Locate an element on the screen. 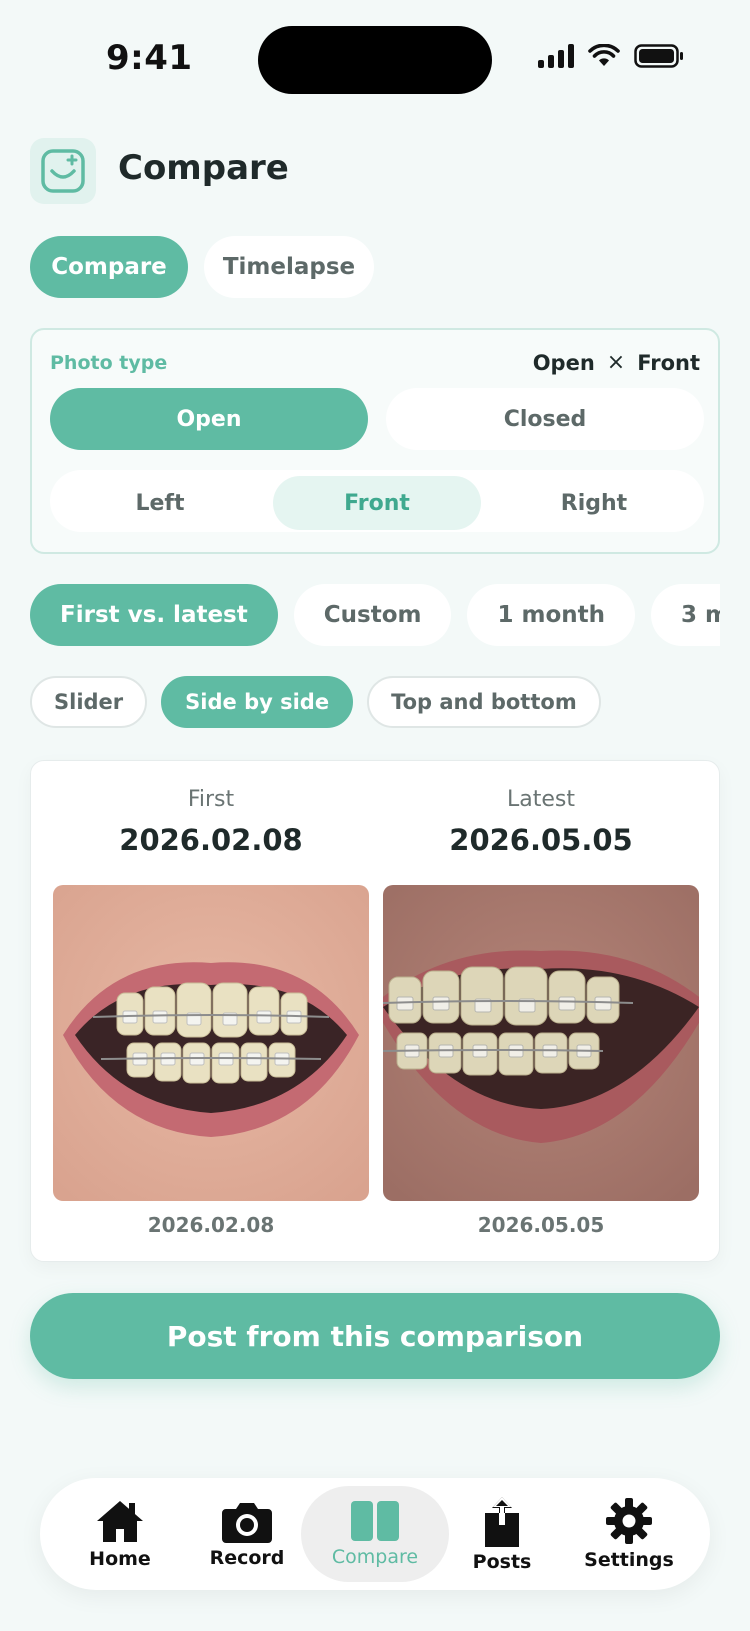  nav-compare-label: Compare is located at coordinates (375, 1557).